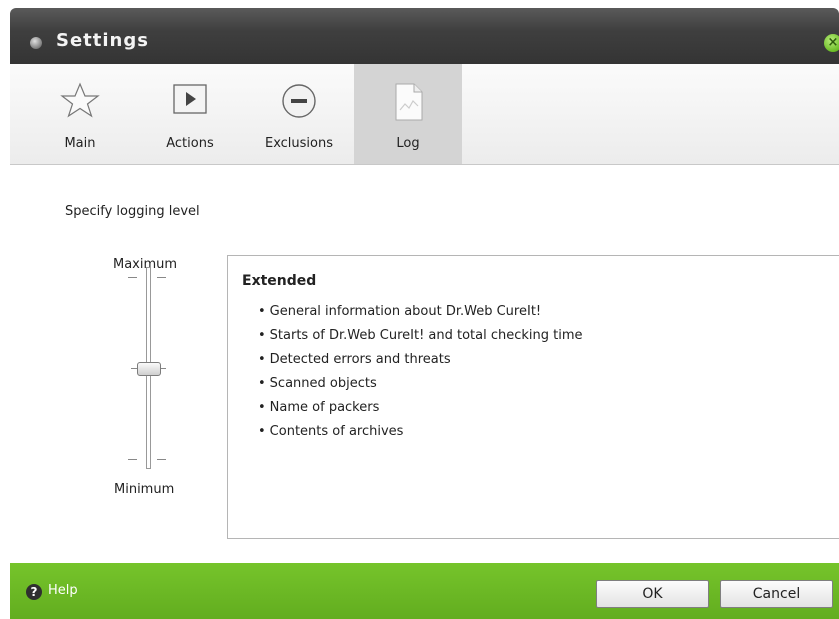 The height and width of the screenshot is (619, 839). What do you see at coordinates (190, 101) in the screenshot?
I see `play-icon` at bounding box center [190, 101].